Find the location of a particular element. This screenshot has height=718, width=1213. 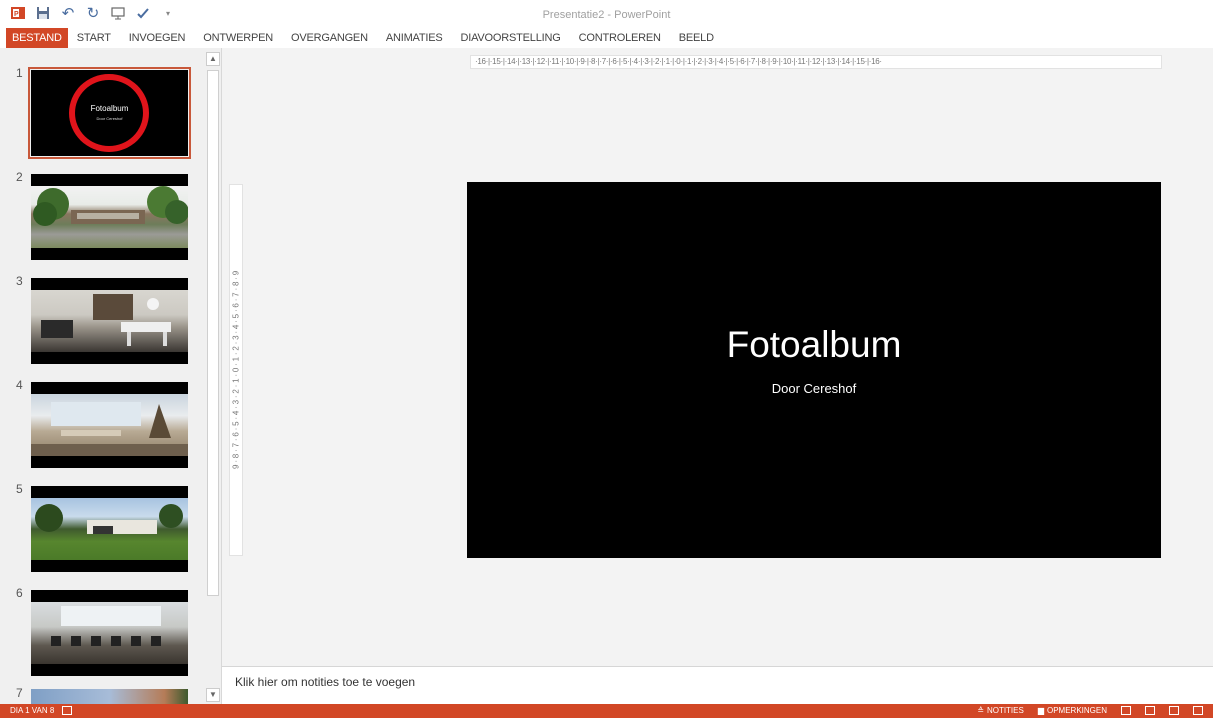

thumbnail-number: 2 is located at coordinates (19, 177).